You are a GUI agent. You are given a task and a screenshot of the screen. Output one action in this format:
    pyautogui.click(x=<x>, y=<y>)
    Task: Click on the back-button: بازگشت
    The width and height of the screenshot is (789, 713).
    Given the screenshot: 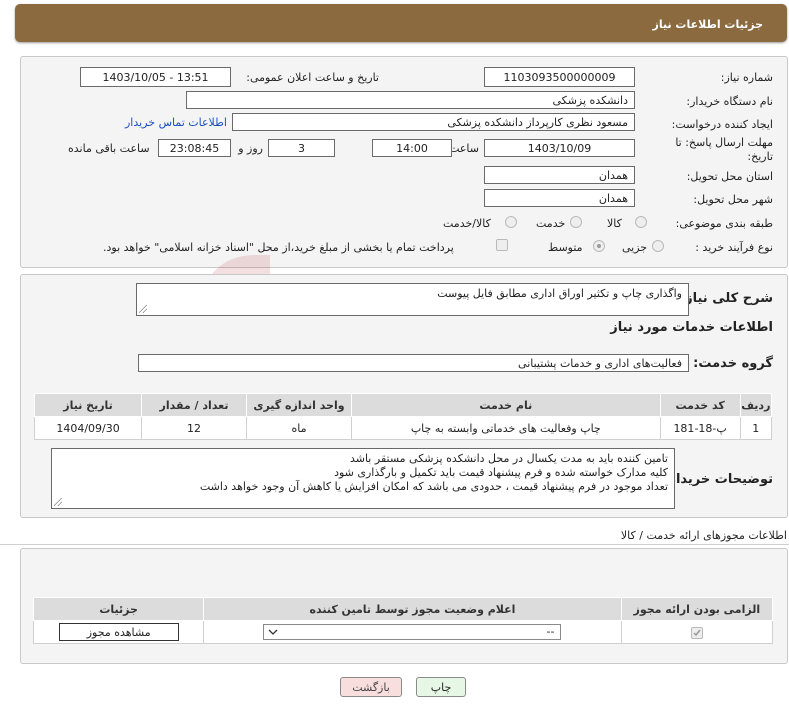 What is the action you would take?
    pyautogui.click(x=371, y=687)
    